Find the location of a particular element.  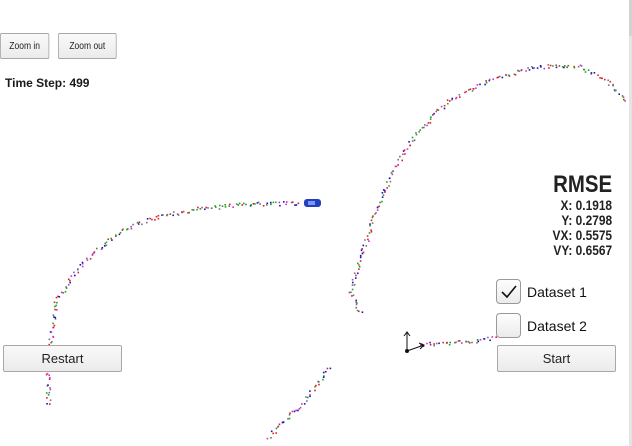

time-step-label: Time Step: 499 is located at coordinates (47, 83).